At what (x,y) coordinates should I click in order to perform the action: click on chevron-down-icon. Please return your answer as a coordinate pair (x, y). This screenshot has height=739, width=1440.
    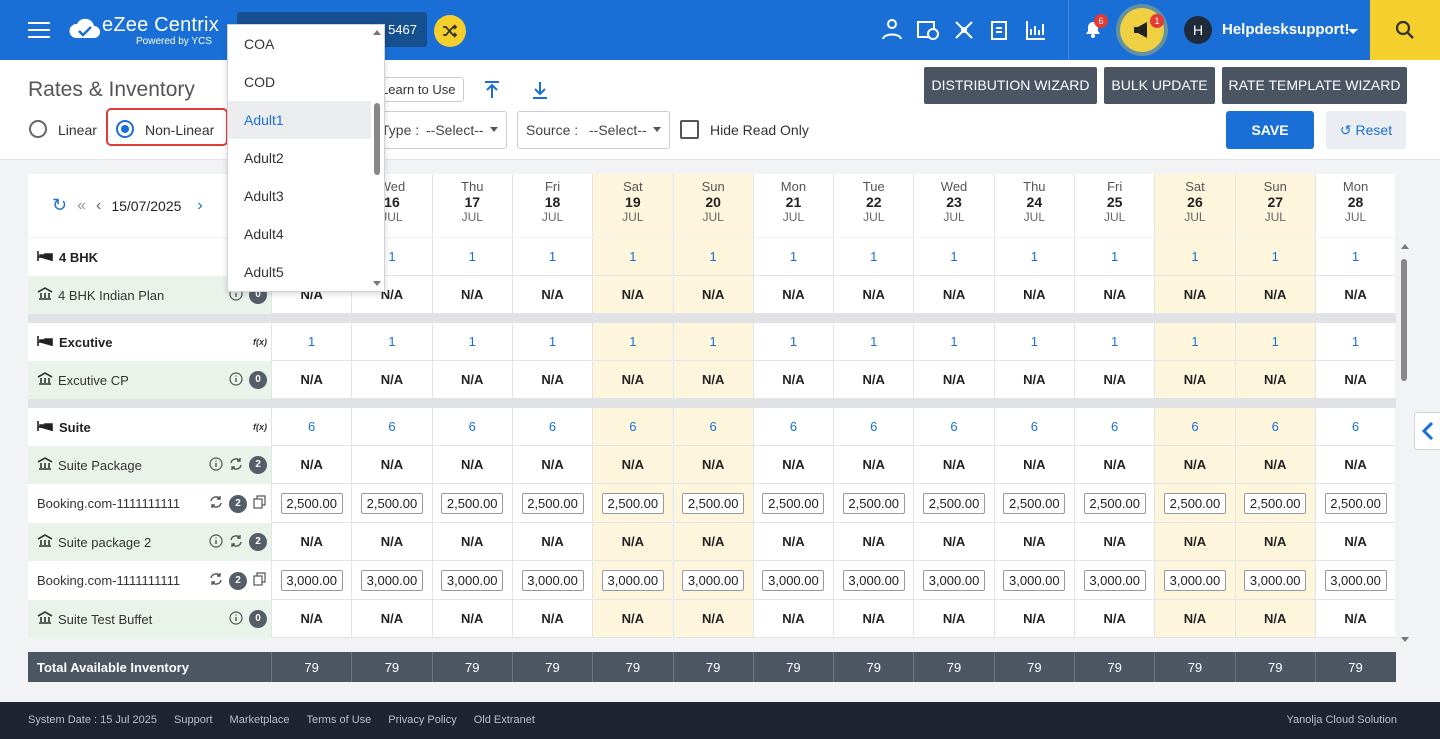
    Looking at the image, I should click on (1353, 31).